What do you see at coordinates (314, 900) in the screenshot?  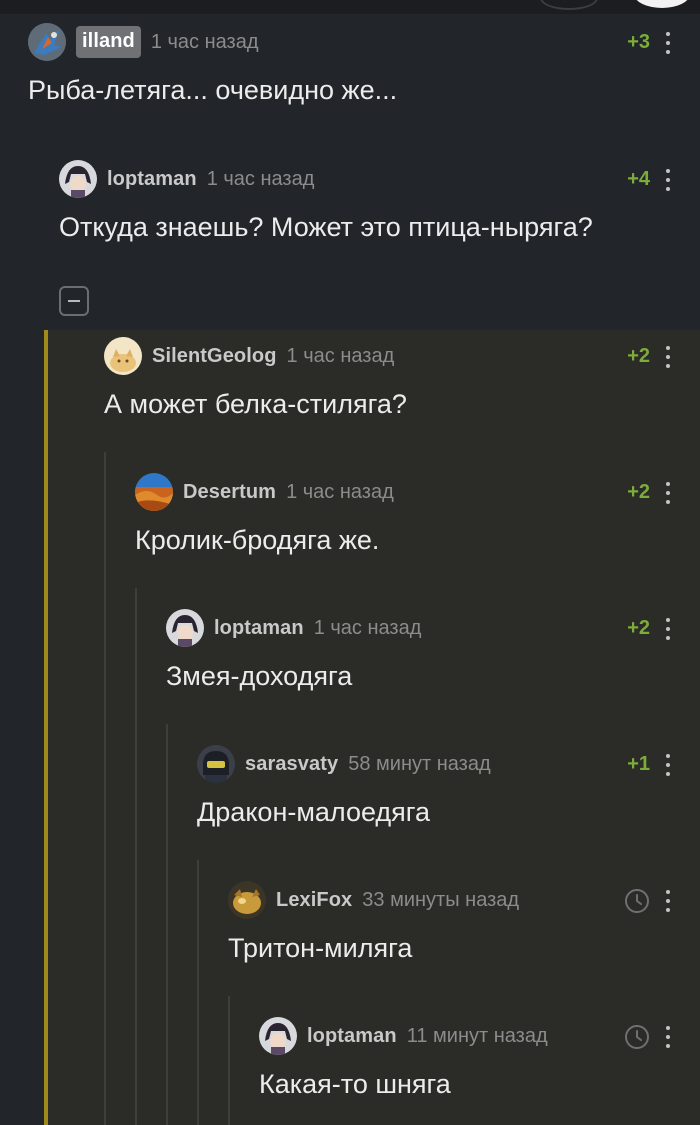 I see `username: LexiFox` at bounding box center [314, 900].